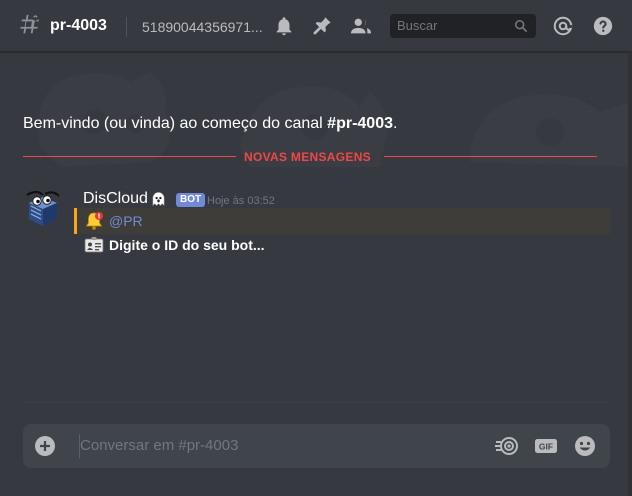  What do you see at coordinates (158, 199) in the screenshot?
I see `ghost-icon` at bounding box center [158, 199].